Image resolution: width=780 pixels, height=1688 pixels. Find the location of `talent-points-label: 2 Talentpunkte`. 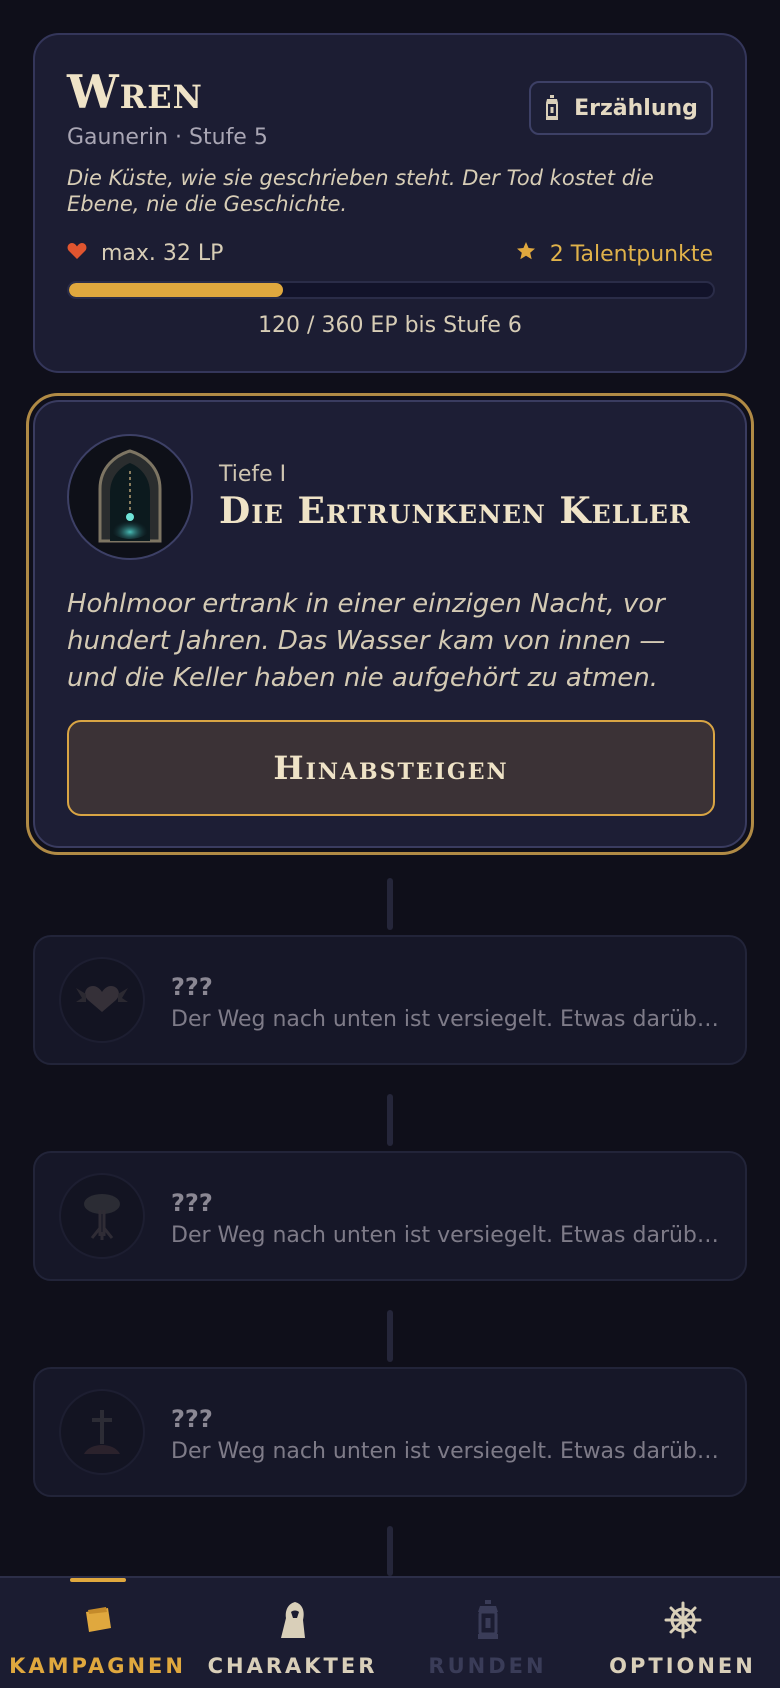

talent-points-label: 2 Talentpunkte is located at coordinates (631, 254).